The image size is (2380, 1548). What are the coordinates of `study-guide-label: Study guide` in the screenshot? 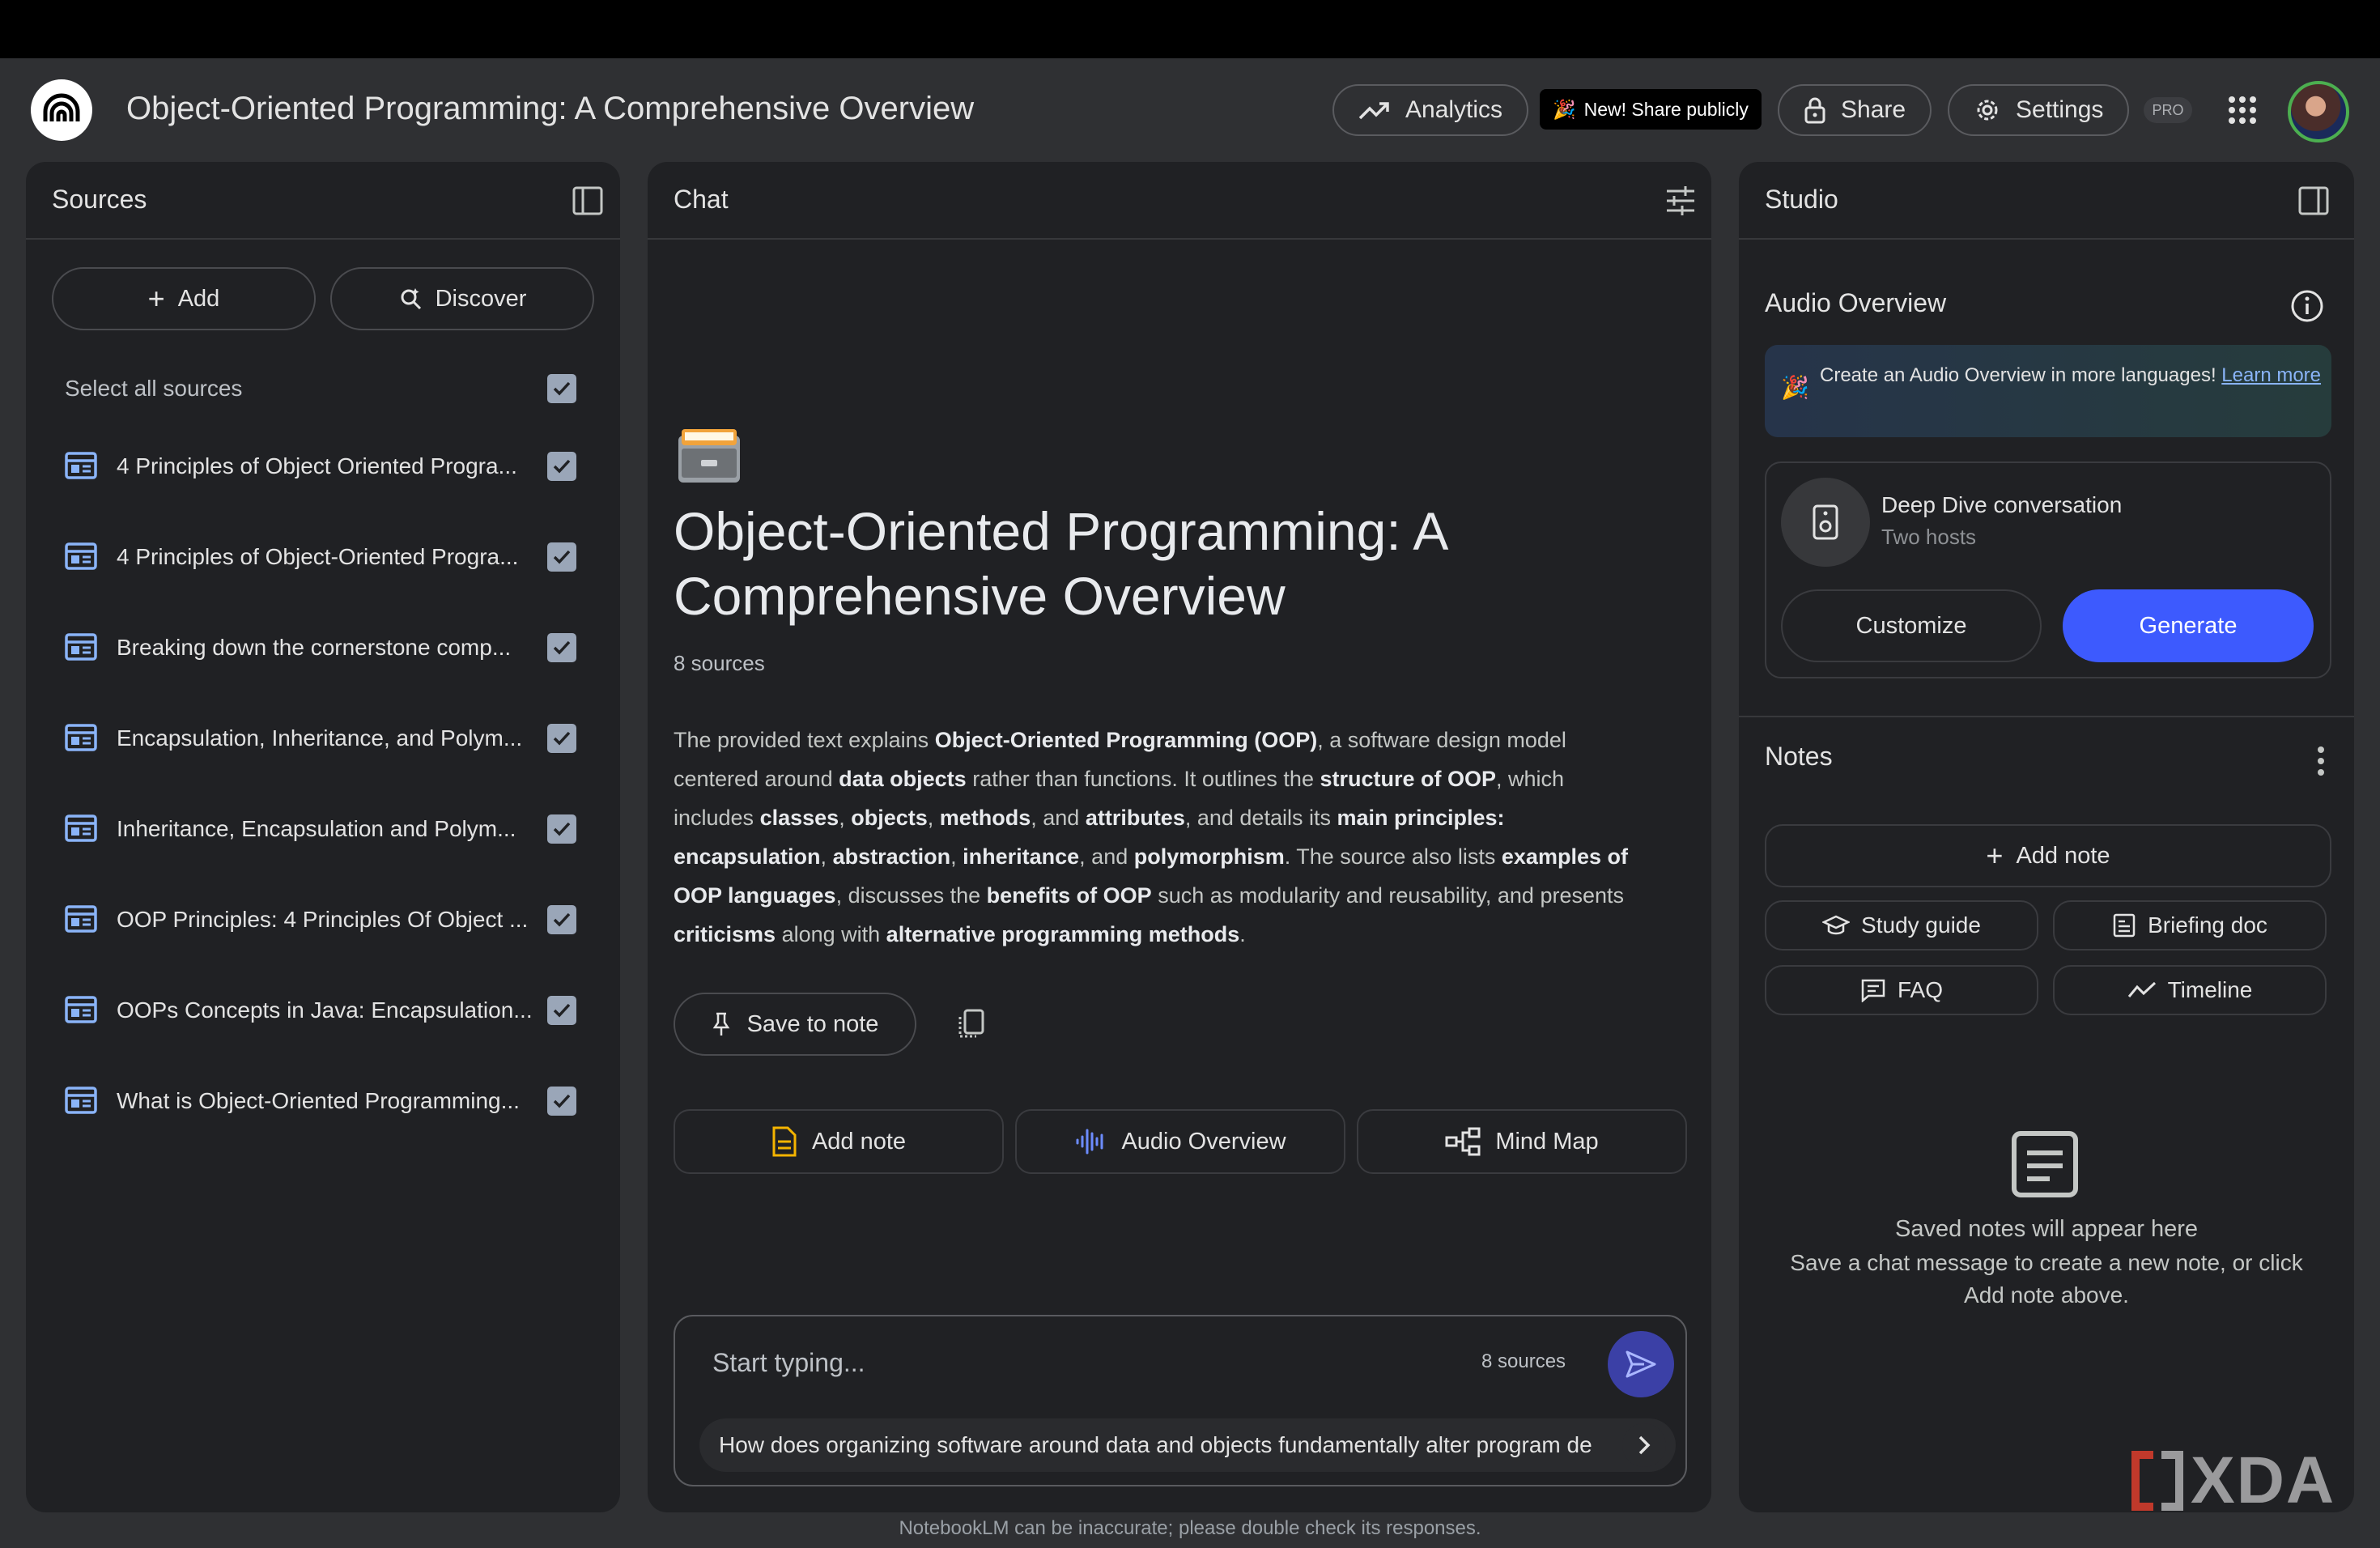 It's located at (1921, 925).